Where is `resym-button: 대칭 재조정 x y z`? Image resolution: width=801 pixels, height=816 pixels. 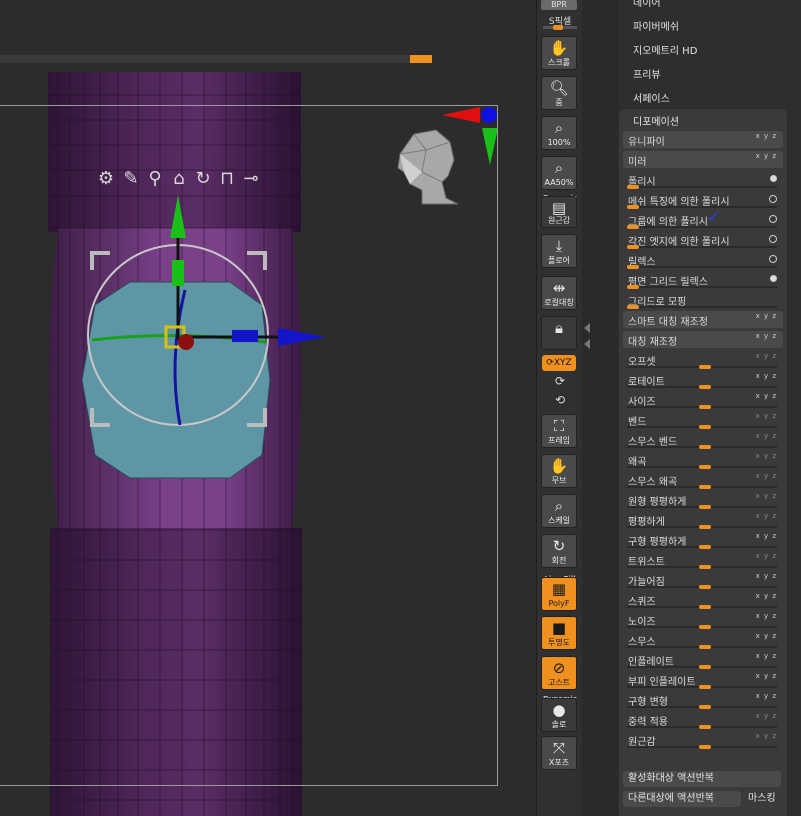 resym-button: 대칭 재조정 x y z is located at coordinates (703, 339).